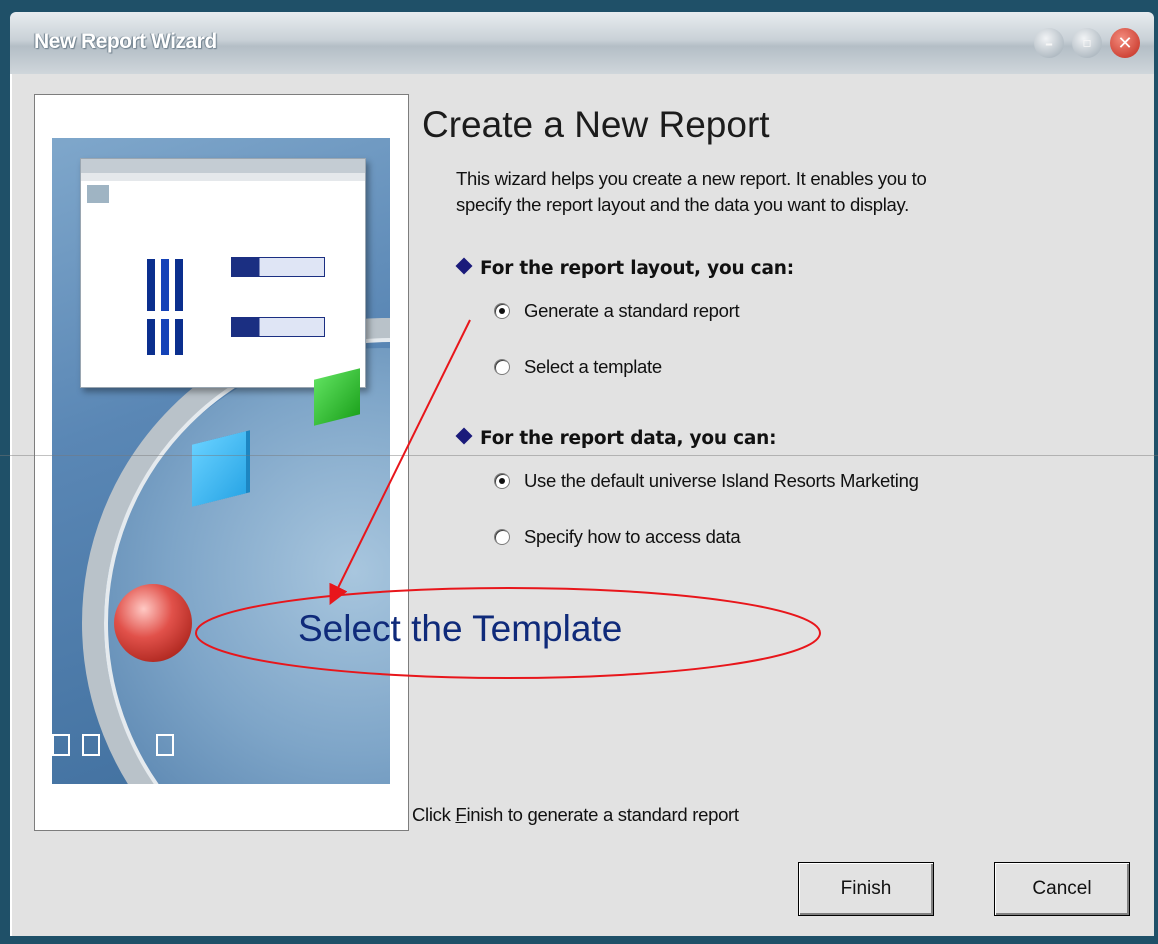 The image size is (1158, 944). Describe the element at coordinates (579, 455) in the screenshot. I see `slide-divider-line` at that location.